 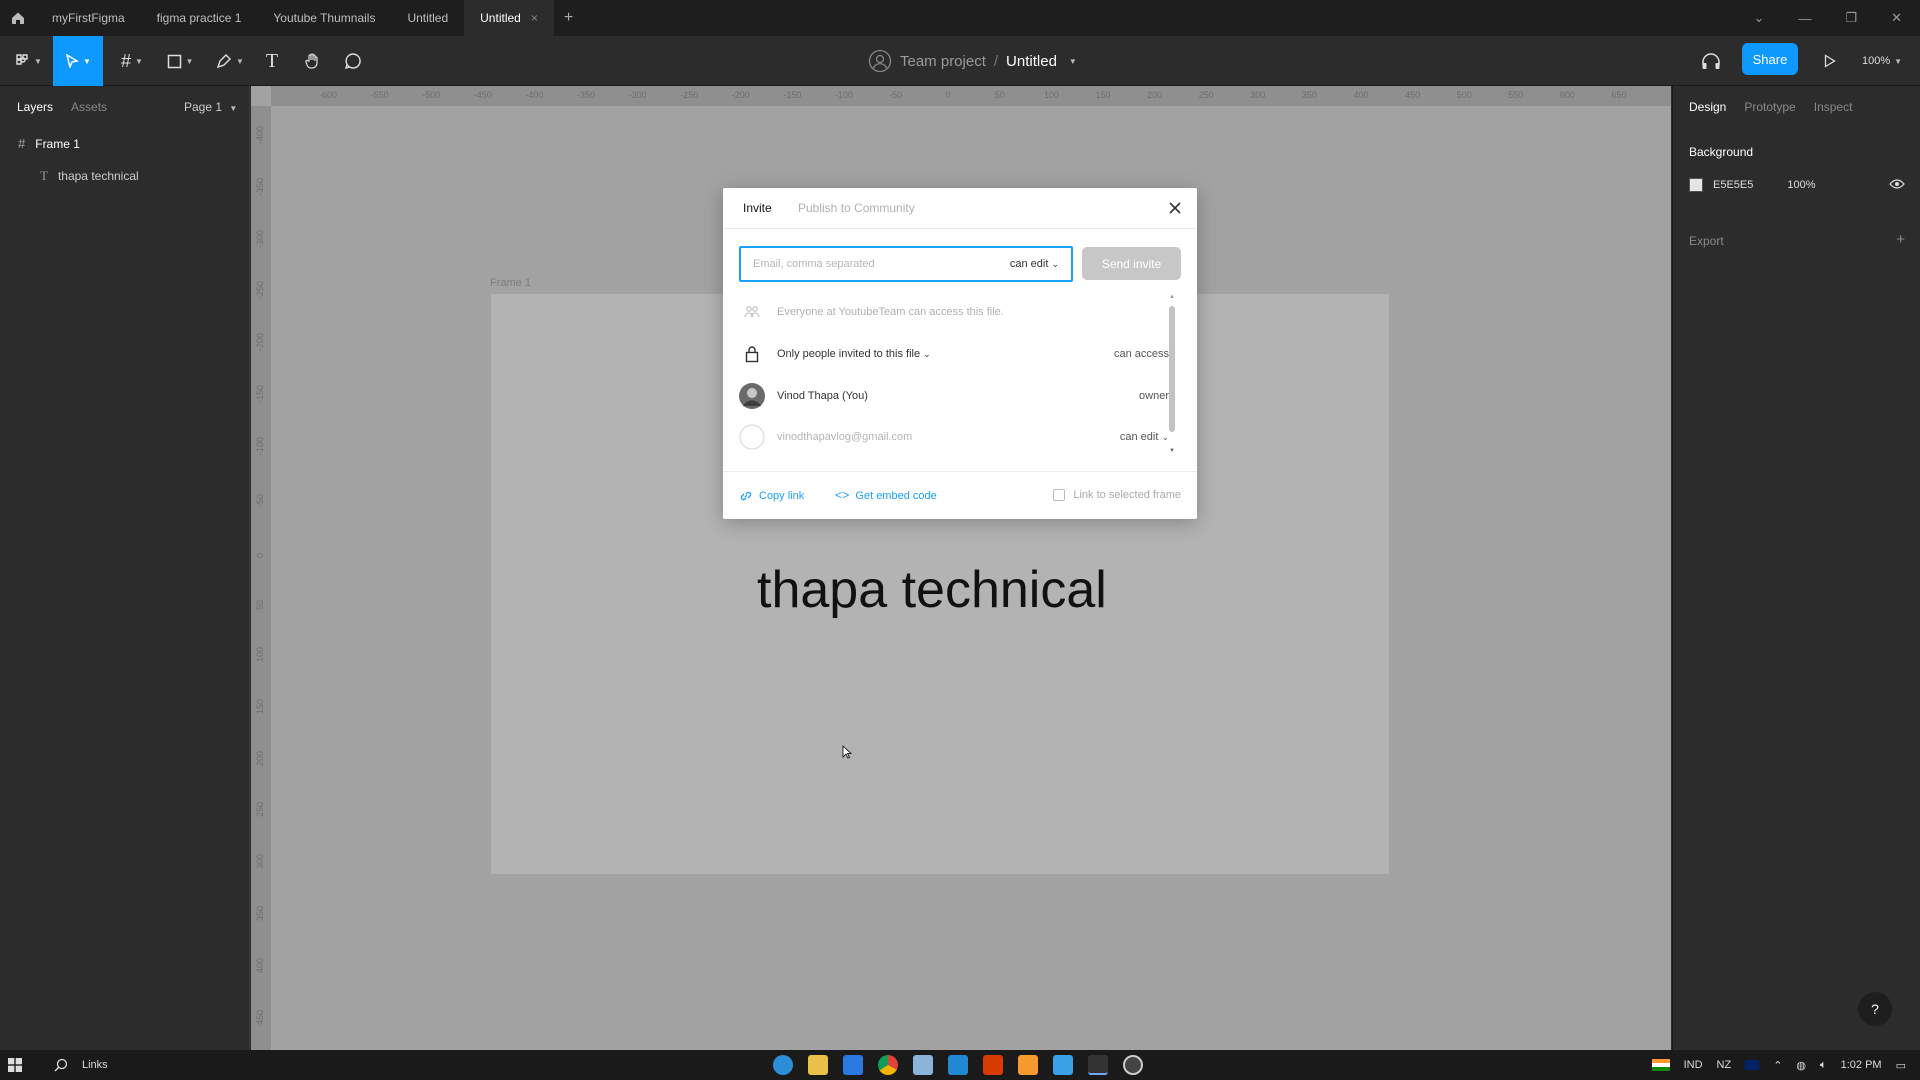 What do you see at coordinates (1833, 107) in the screenshot?
I see `tab-inspect: Inspect` at bounding box center [1833, 107].